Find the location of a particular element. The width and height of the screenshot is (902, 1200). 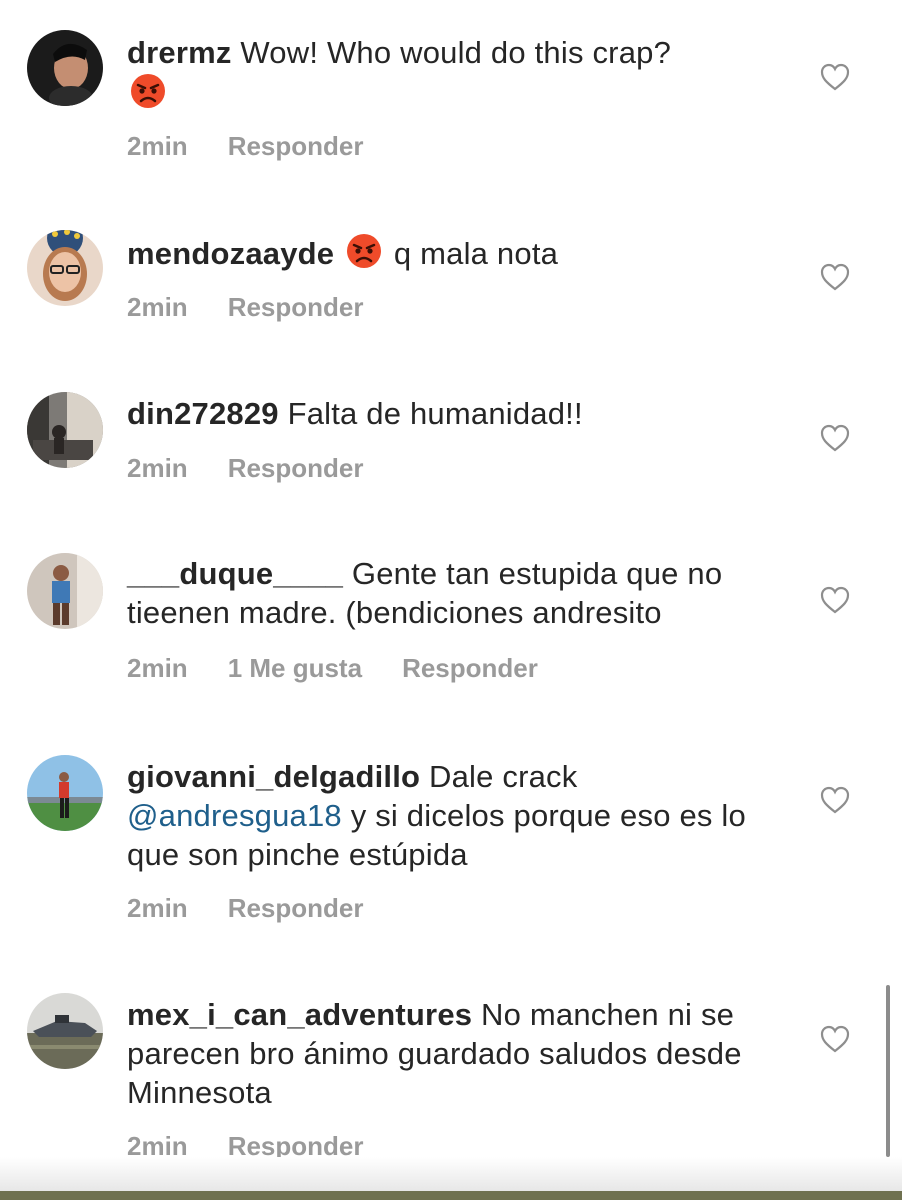

comment-item: mendozaayde q mala nota 2min Responder is located at coordinates (451, 270).